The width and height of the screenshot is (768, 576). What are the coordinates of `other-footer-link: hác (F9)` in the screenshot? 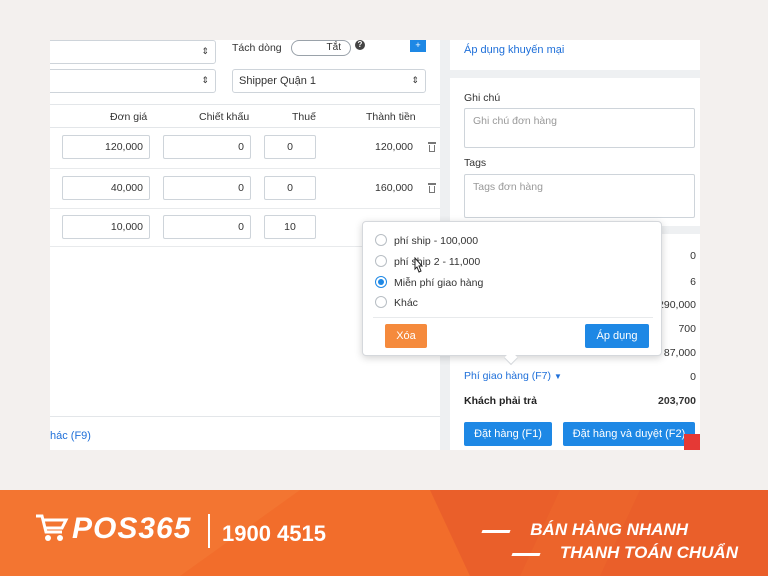 It's located at (70, 436).